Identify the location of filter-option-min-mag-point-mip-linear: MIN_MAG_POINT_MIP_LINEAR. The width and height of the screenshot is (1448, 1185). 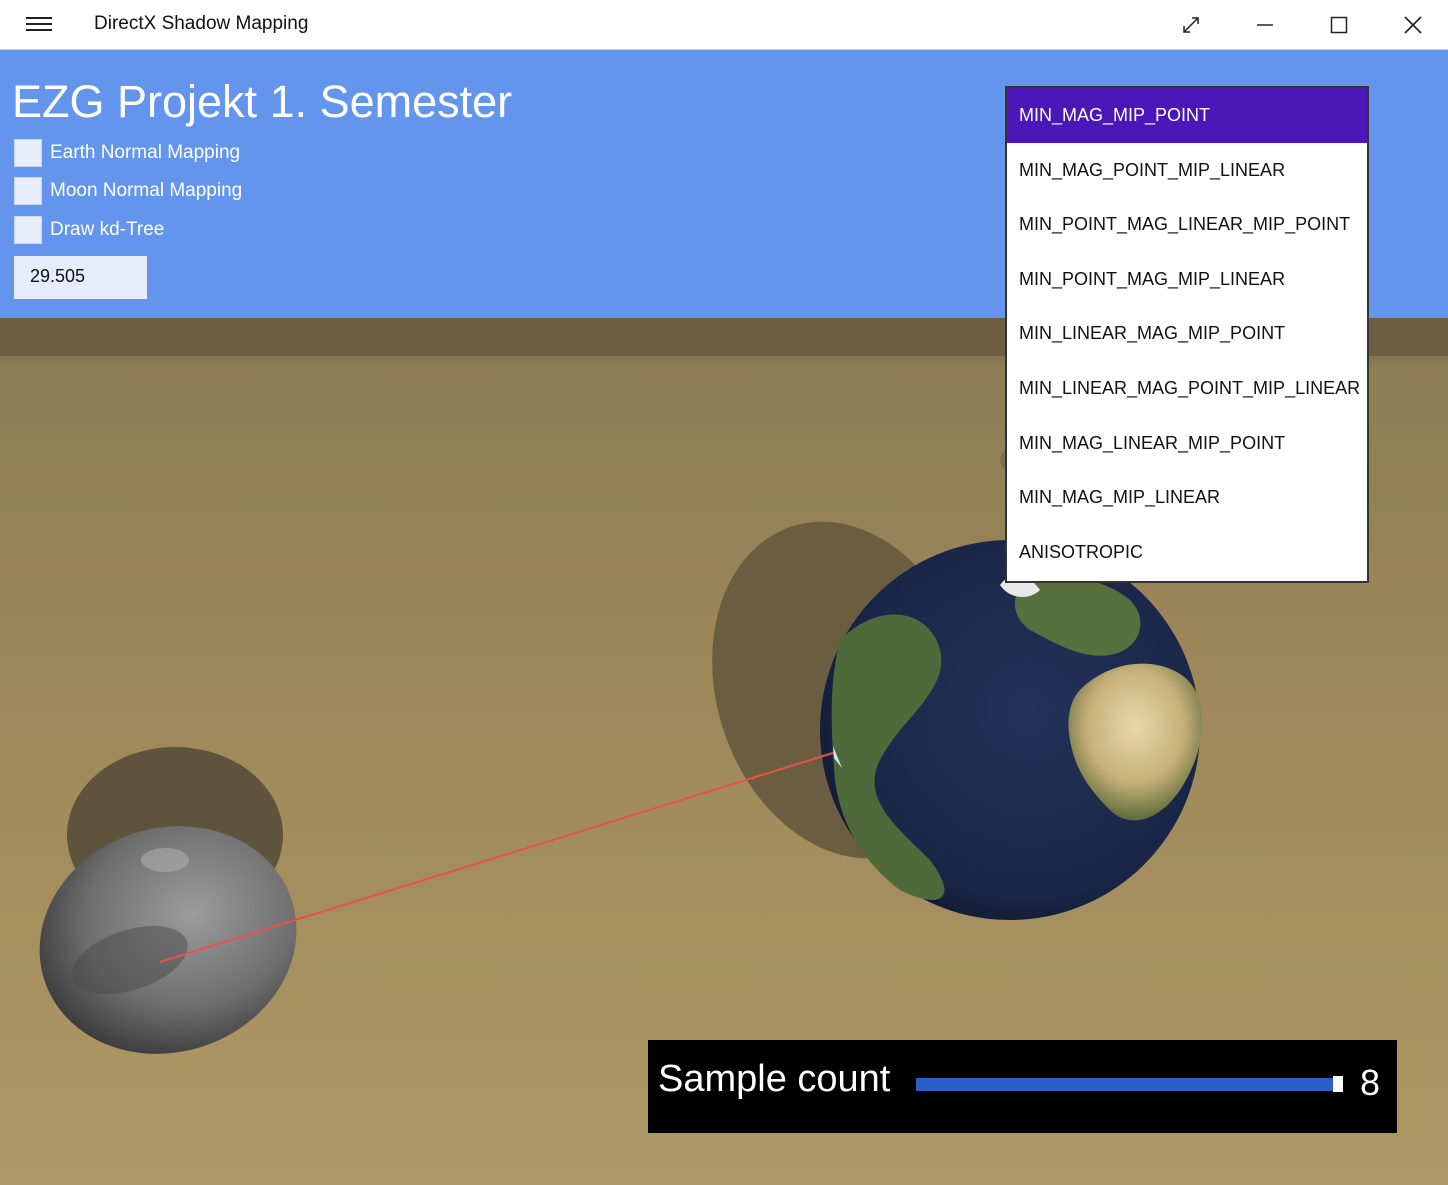
(1187, 170).